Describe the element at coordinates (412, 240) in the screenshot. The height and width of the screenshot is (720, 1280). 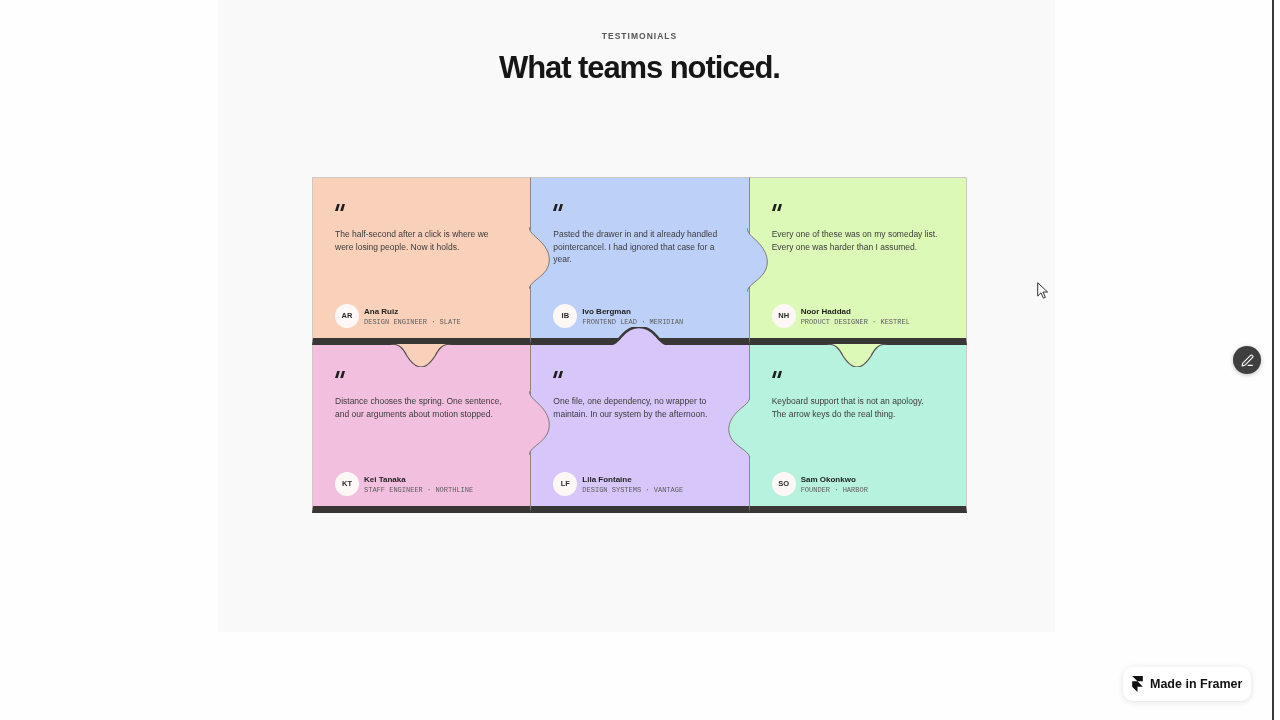
I see `quote-text: The half-second after a click is where we were losing people. Now it holds.` at that location.